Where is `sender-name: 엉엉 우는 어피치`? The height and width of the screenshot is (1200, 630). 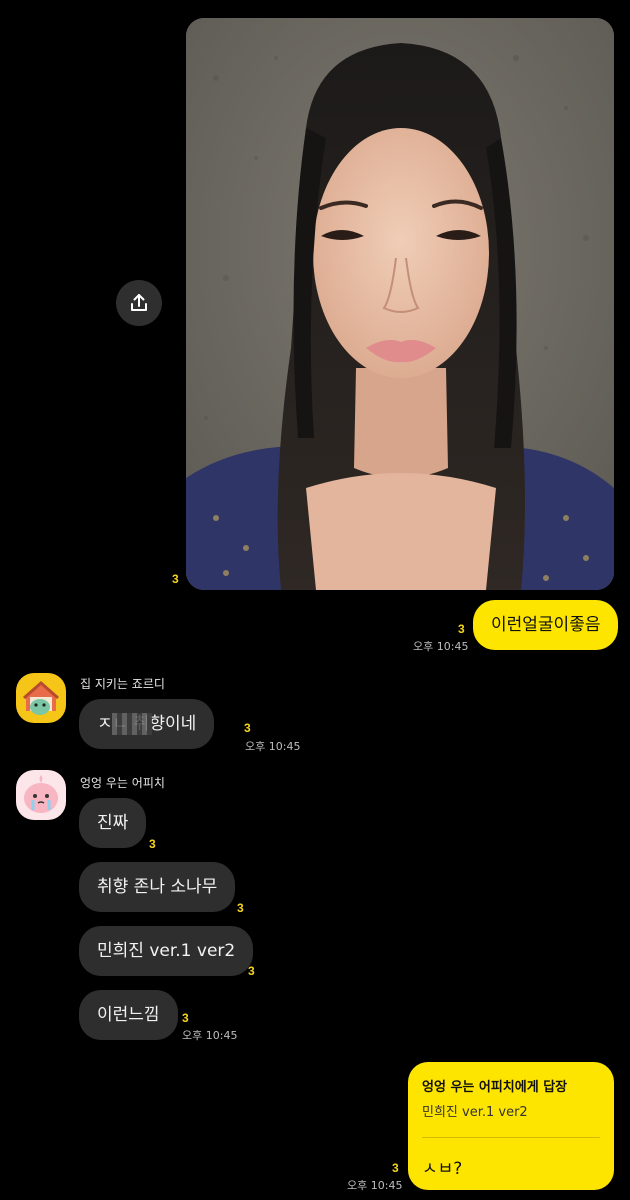 sender-name: 엉엉 우는 어피치 is located at coordinates (122, 783).